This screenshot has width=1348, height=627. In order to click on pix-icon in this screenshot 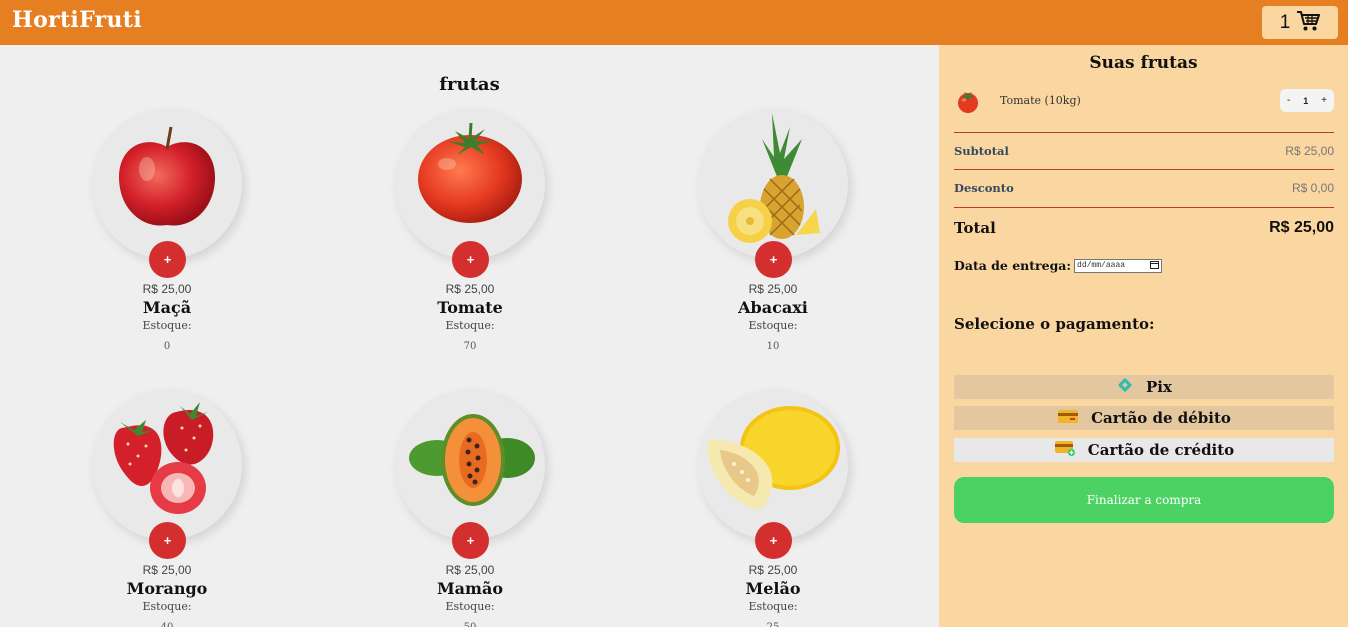, I will do `click(1125, 387)`.